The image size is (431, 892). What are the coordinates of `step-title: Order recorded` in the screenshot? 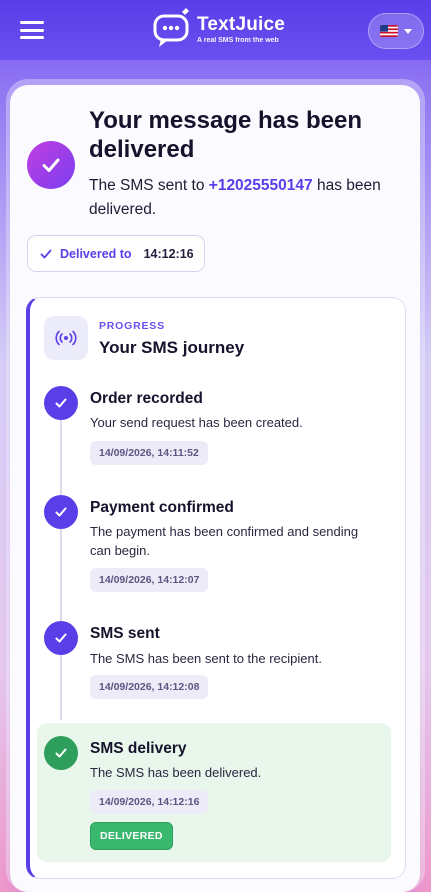 It's located at (146, 398).